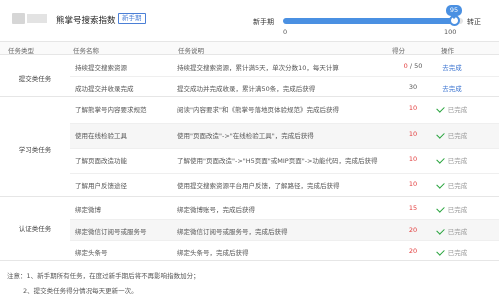 Image resolution: width=499 pixels, height=305 pixels. What do you see at coordinates (249, 48) in the screenshot?
I see `table-header: 任务类型 任务名称 任务说明 得分 操作` at bounding box center [249, 48].